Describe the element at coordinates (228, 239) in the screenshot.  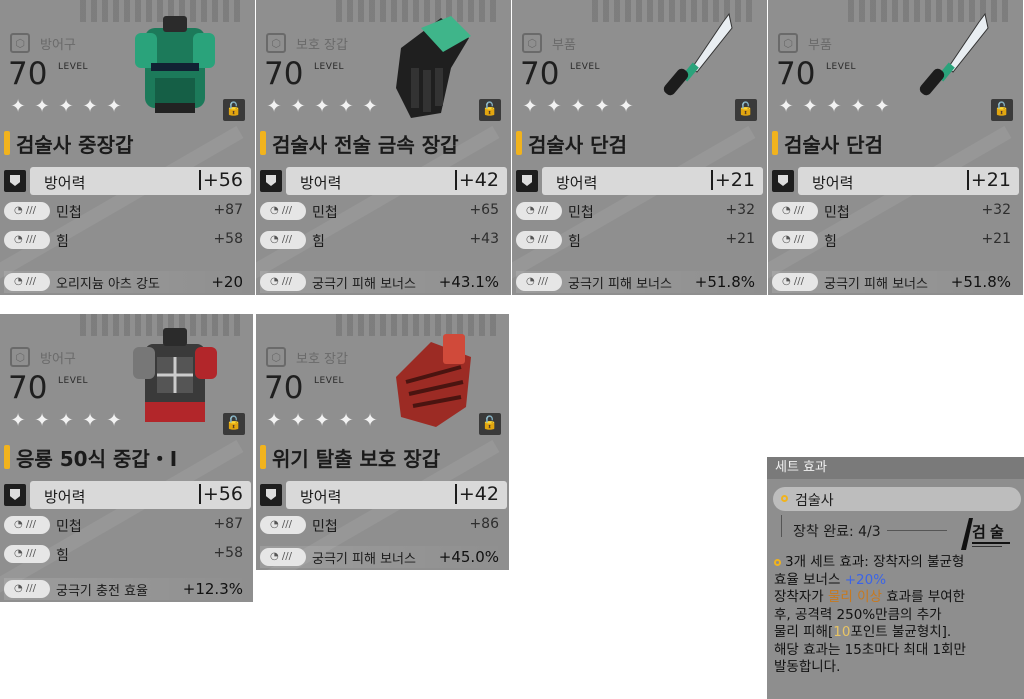
I see `substat-value: +58` at that location.